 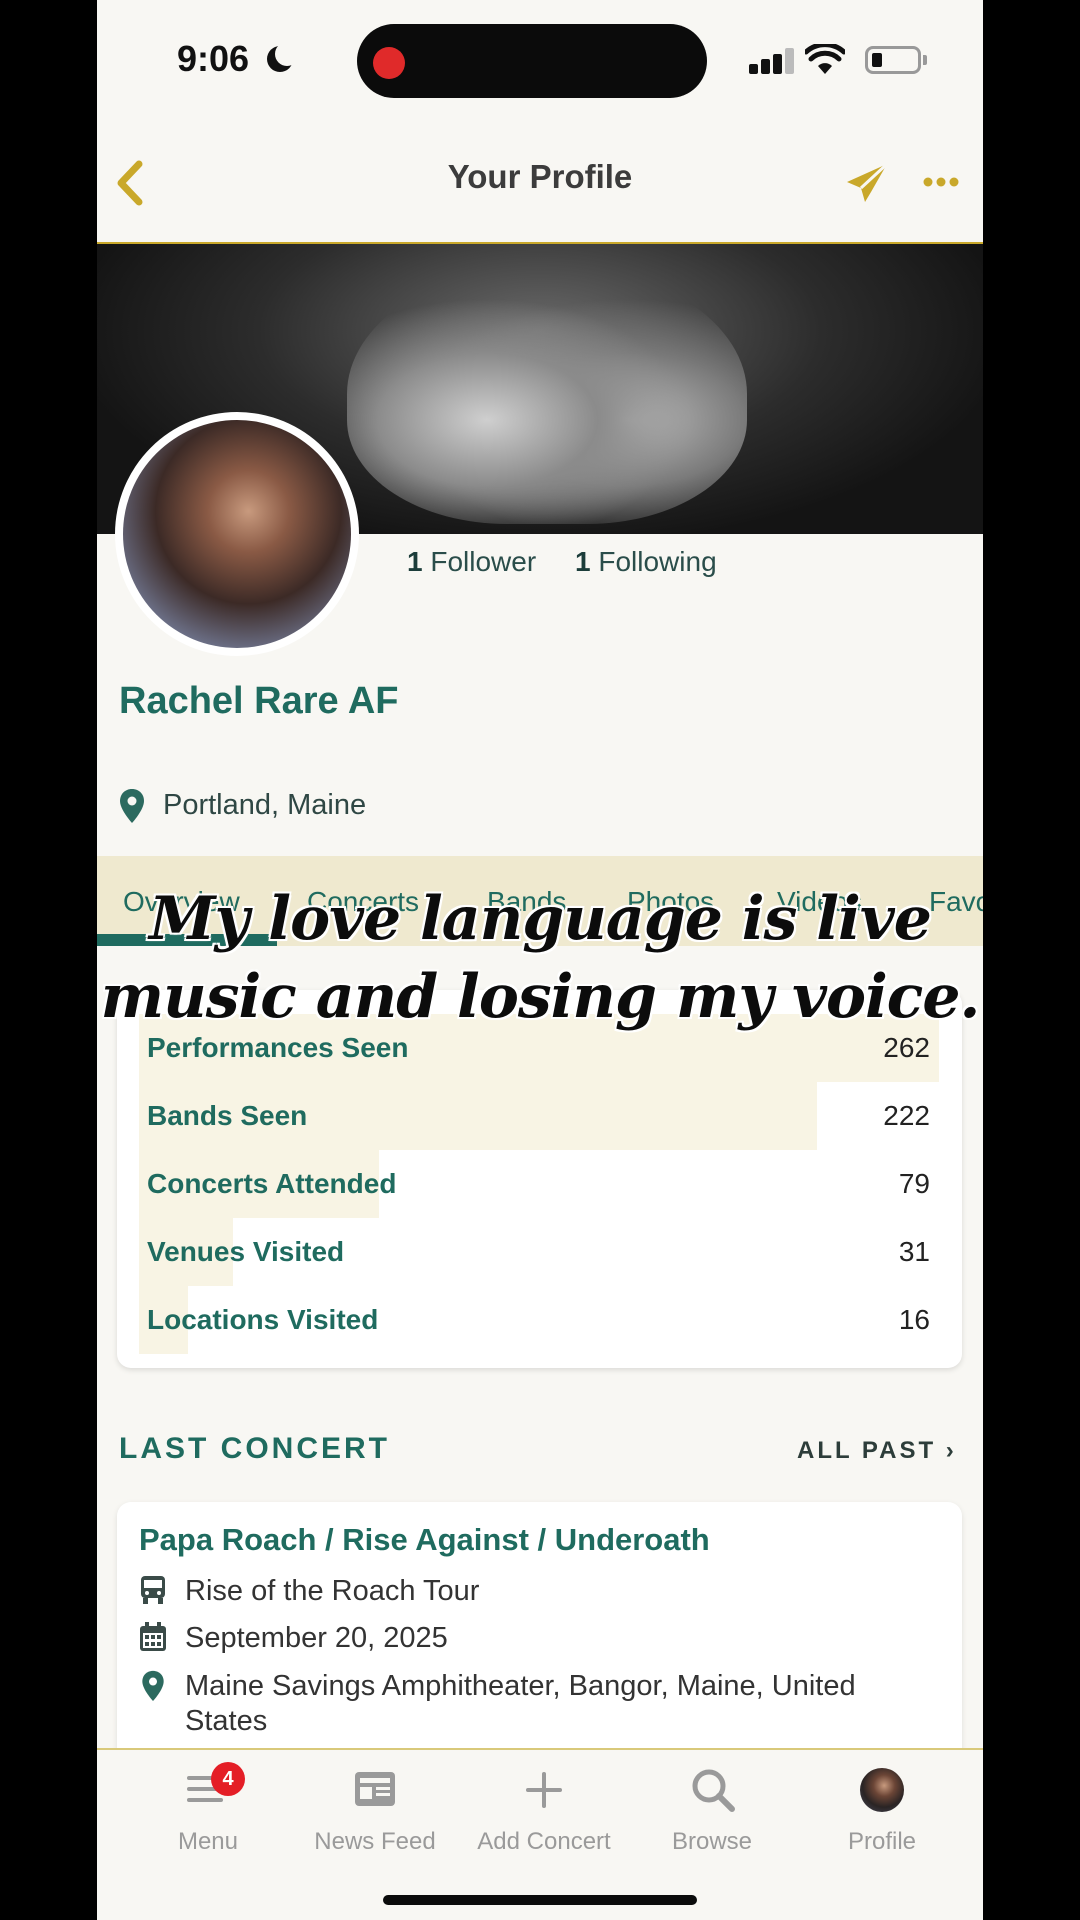 I want to click on following-count: 1, so click(x=583, y=561).